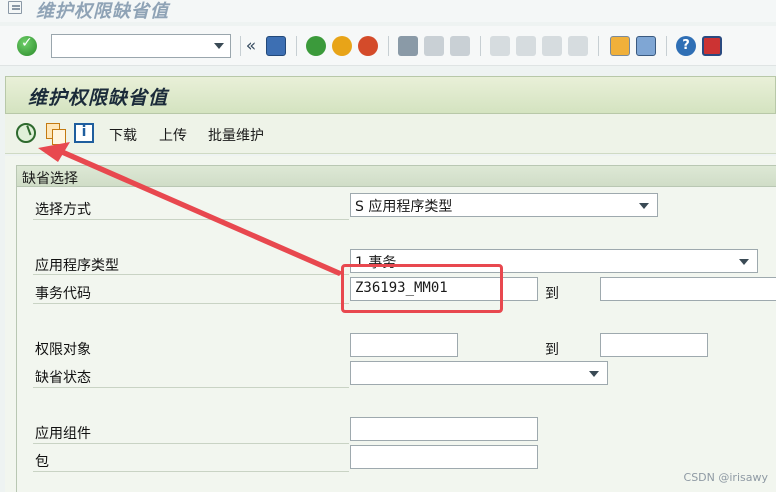 This screenshot has width=776, height=492. Describe the element at coordinates (190, 209) in the screenshot. I see `annotation-arrow` at that location.